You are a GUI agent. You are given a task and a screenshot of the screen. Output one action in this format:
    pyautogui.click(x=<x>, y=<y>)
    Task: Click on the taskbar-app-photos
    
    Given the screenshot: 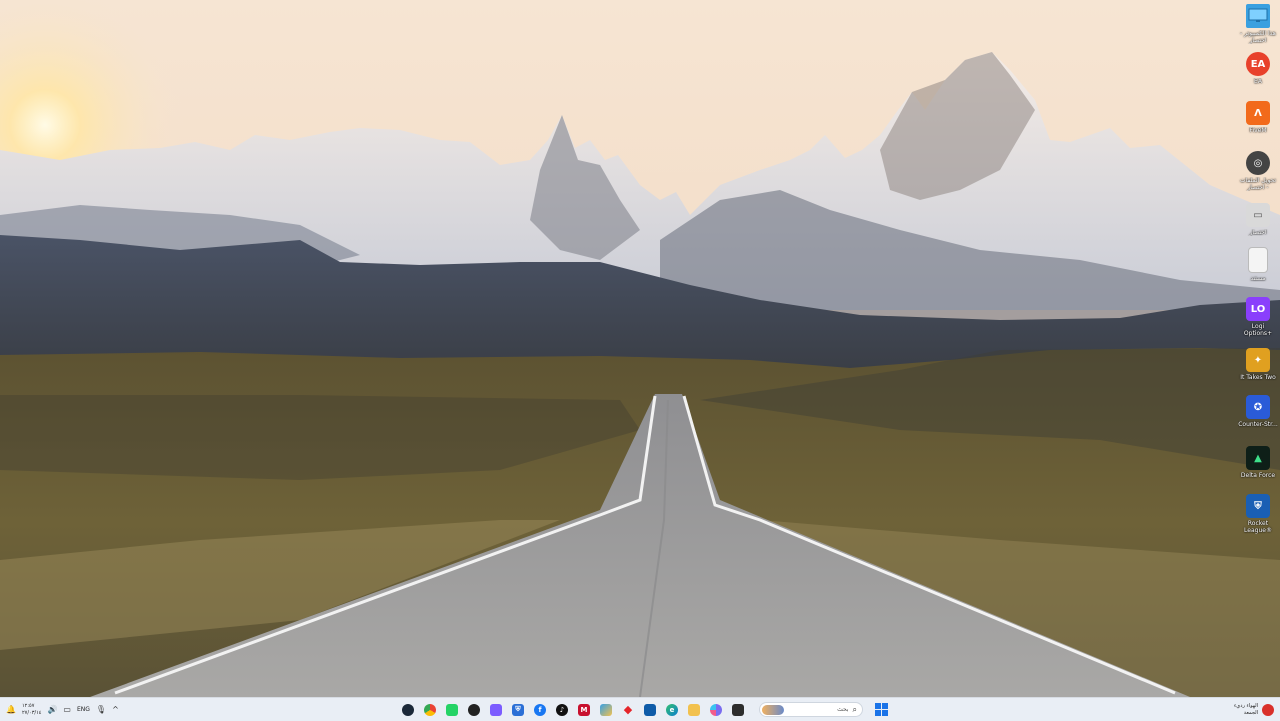 What is the action you would take?
    pyautogui.click(x=606, y=710)
    